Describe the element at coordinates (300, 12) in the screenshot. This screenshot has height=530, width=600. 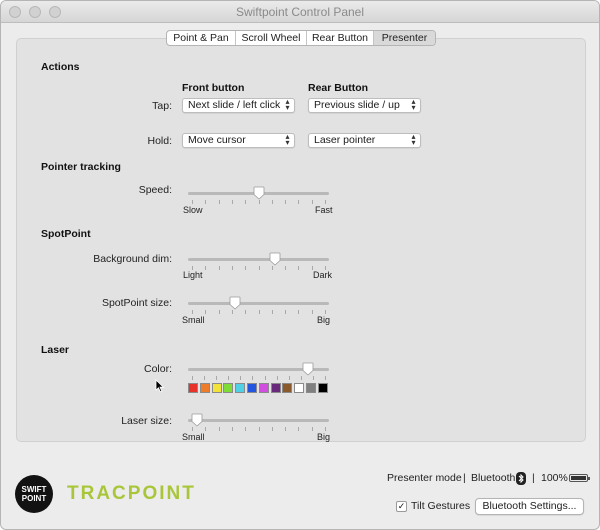
I see `window-title: Swiftpoint Control Panel` at that location.